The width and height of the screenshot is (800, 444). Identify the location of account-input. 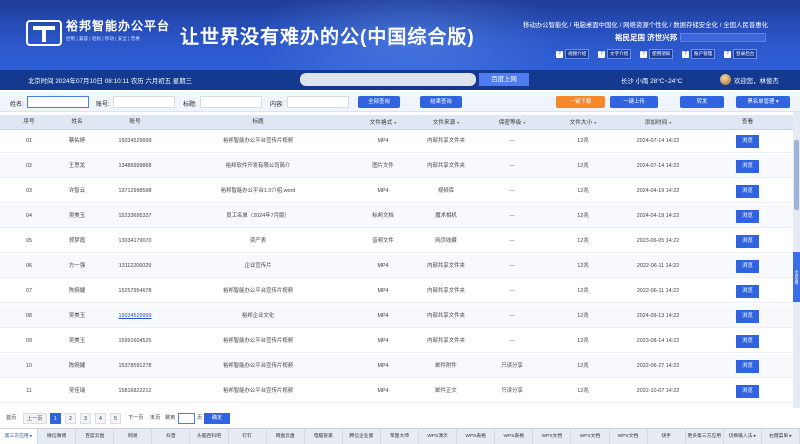
(144, 102).